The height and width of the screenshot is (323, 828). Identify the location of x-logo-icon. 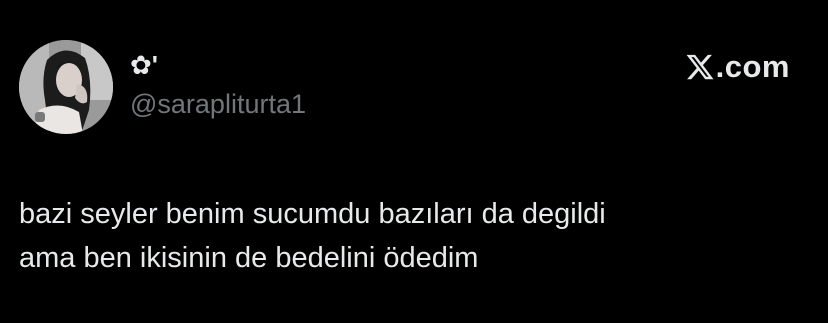
(700, 67).